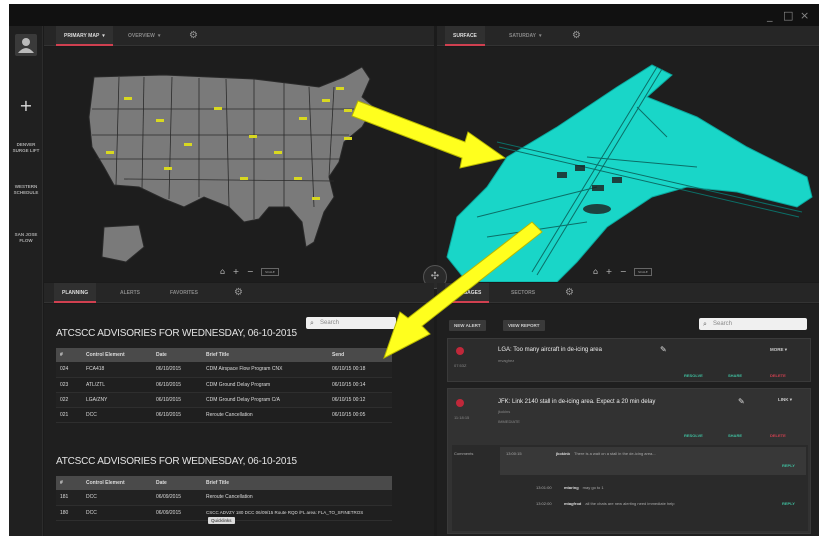 This screenshot has width=819, height=536. What do you see at coordinates (464, 453) in the screenshot?
I see `comments-label: Comments` at bounding box center [464, 453].